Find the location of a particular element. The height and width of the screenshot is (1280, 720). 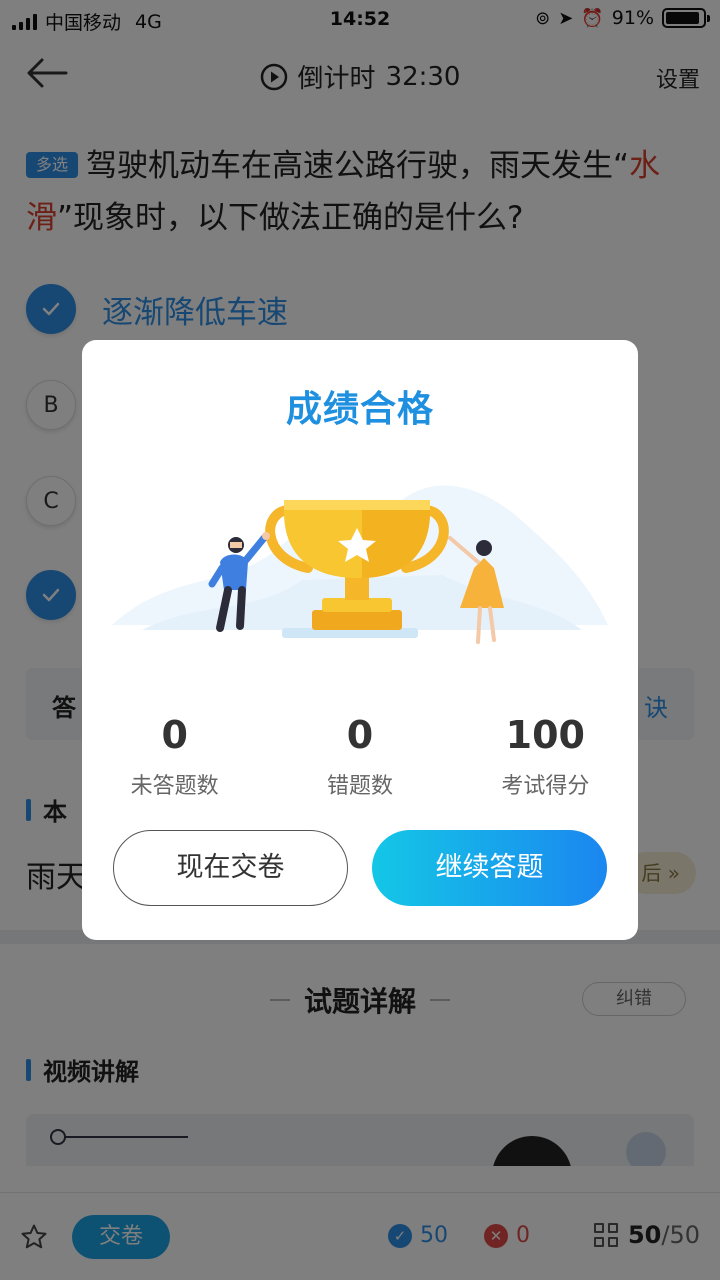

stat-score-label: 考试得分 is located at coordinates (545, 786).